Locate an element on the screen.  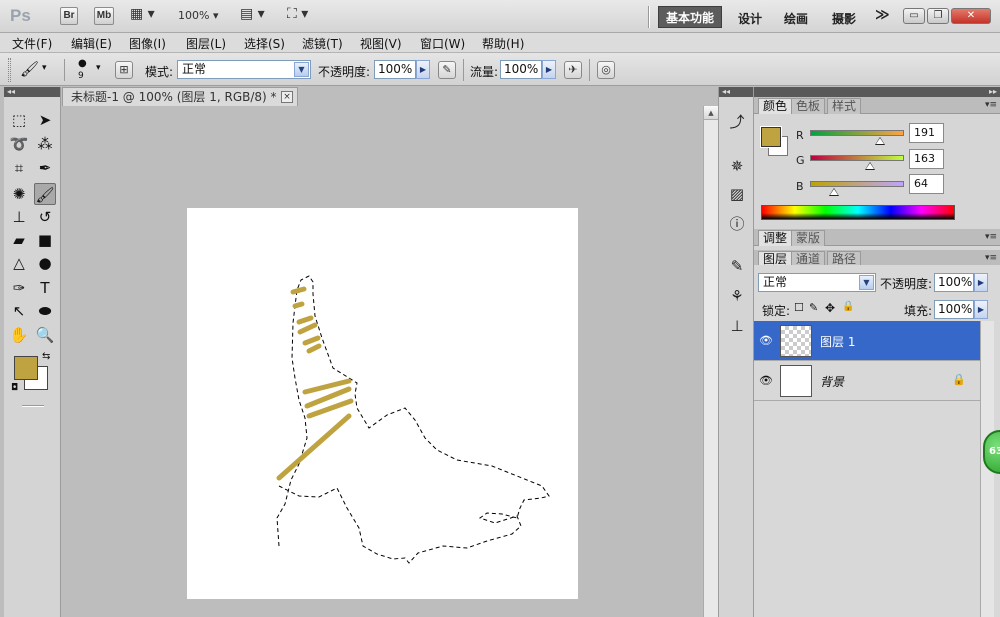
color-spectrum-ramp is located at coordinates (858, 212).